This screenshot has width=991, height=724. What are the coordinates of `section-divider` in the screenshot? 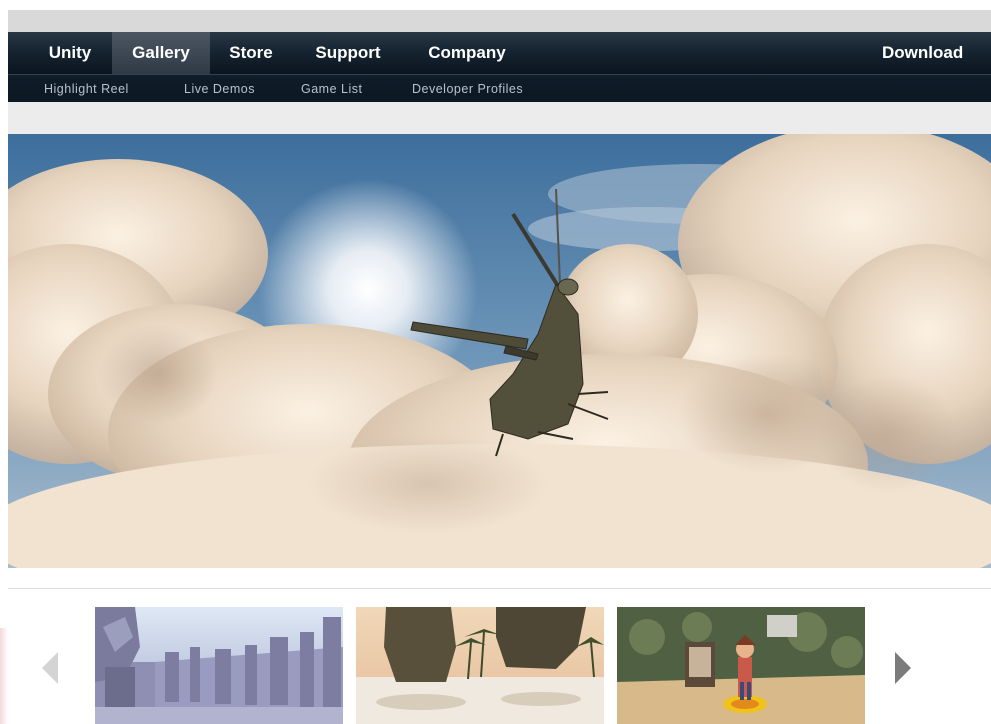 It's located at (499, 588).